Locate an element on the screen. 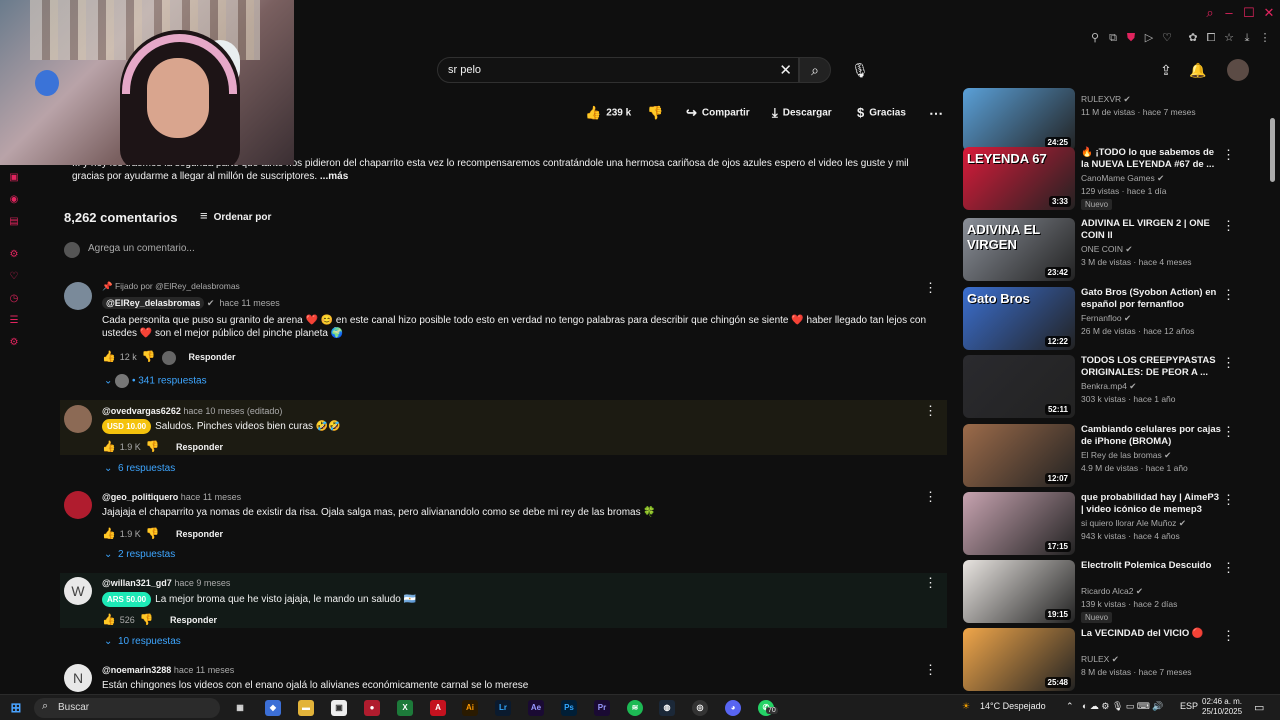 This screenshot has height=720, width=1280. sort-button: ≡ Ordenar por is located at coordinates (235, 215).